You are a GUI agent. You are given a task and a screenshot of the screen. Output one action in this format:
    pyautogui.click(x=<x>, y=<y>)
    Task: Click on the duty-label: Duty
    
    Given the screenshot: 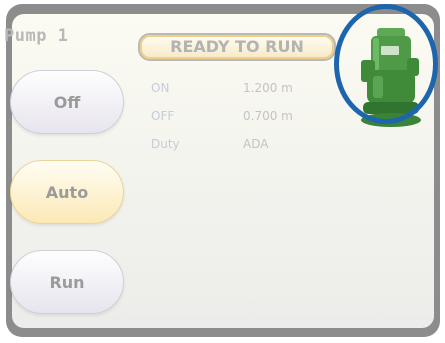 What is the action you would take?
    pyautogui.click(x=165, y=144)
    